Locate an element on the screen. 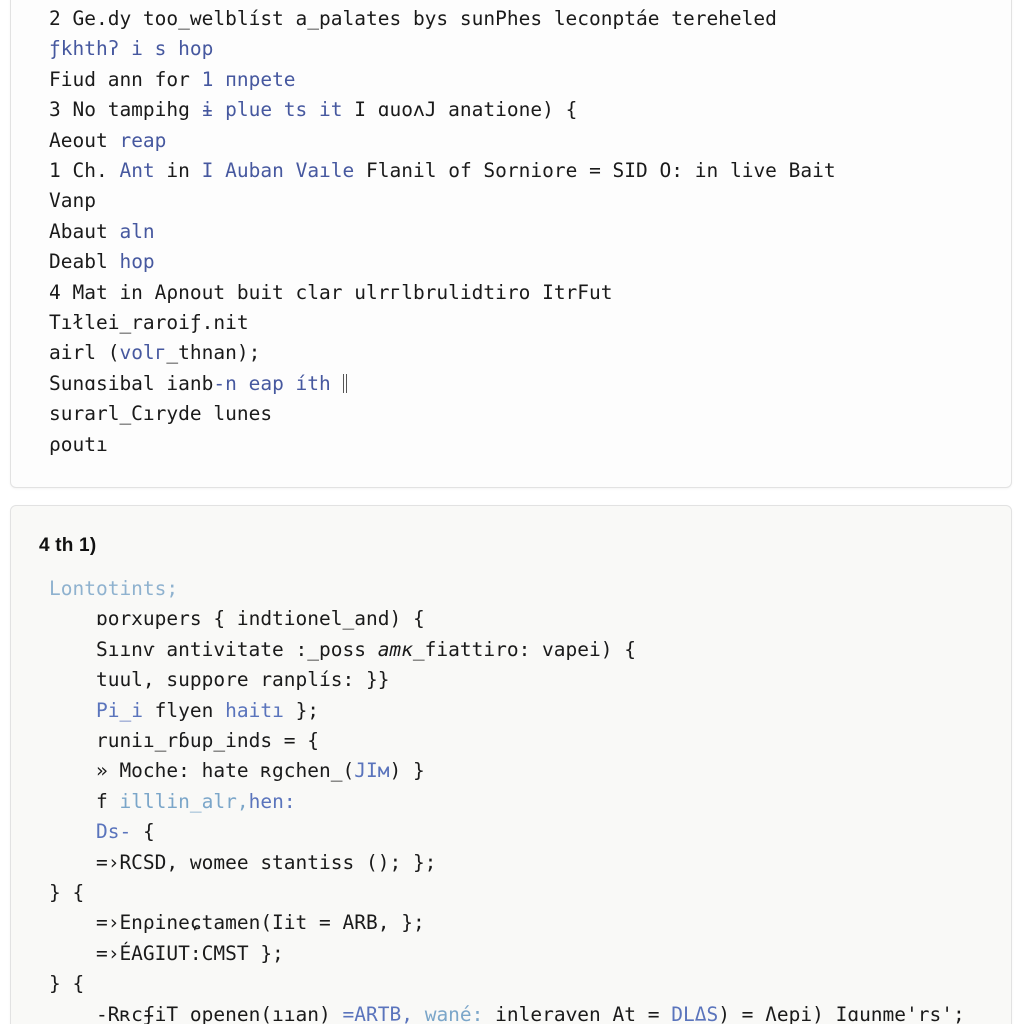  code-line: ρoutı is located at coordinates (530, 445).